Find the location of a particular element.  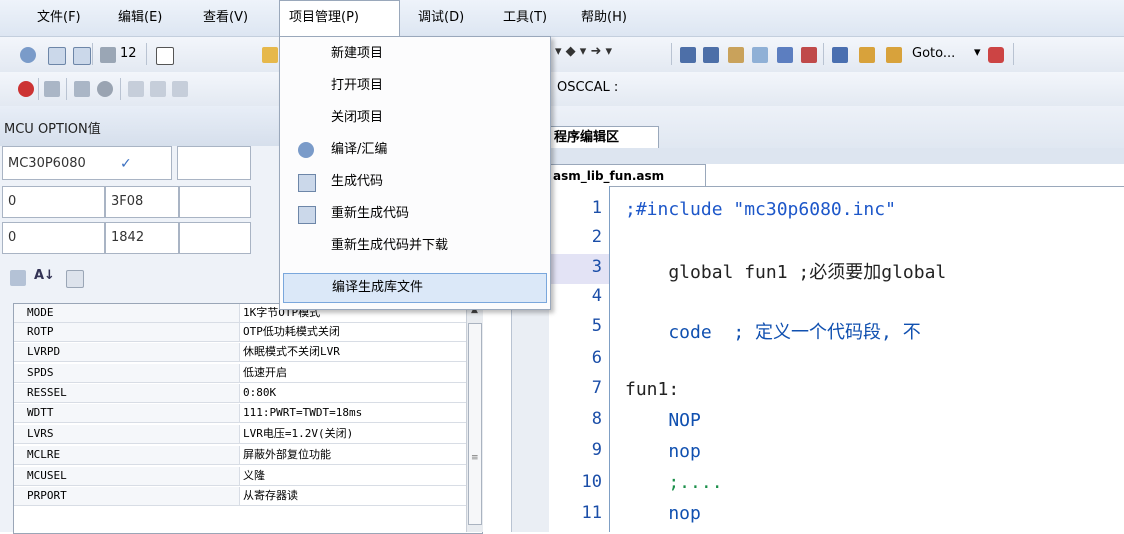

osccal-label: OSCCAL : is located at coordinates (588, 87).